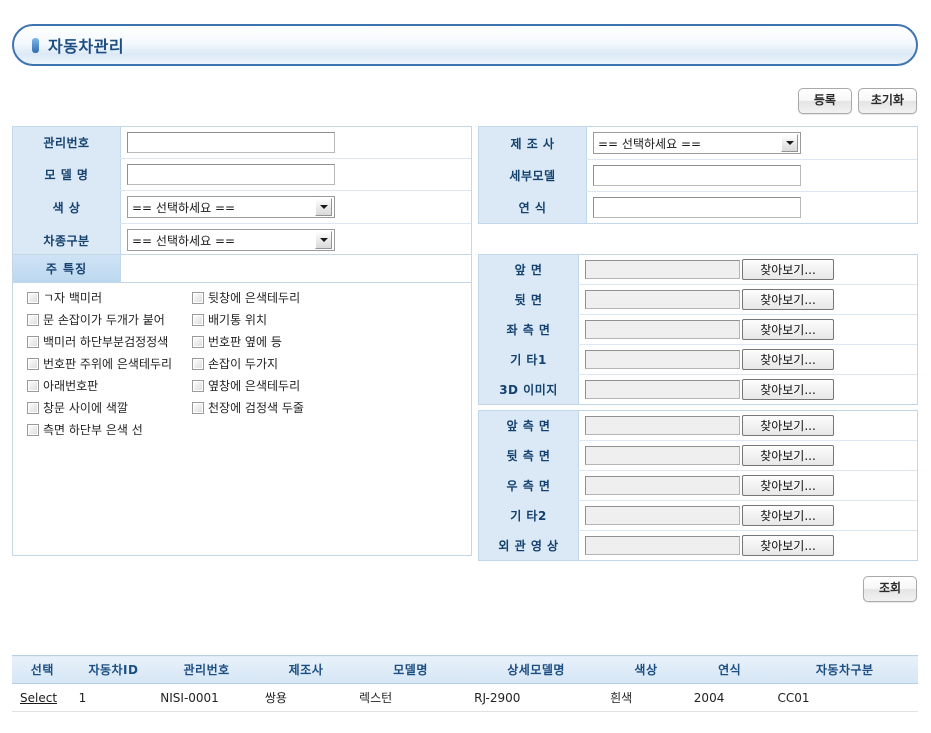  What do you see at coordinates (465, 697) in the screenshot?
I see `table-row: Select 1 NISI-0001 쌍용 렉스턴 RJ-2900 흰색 2004 CC01` at bounding box center [465, 697].